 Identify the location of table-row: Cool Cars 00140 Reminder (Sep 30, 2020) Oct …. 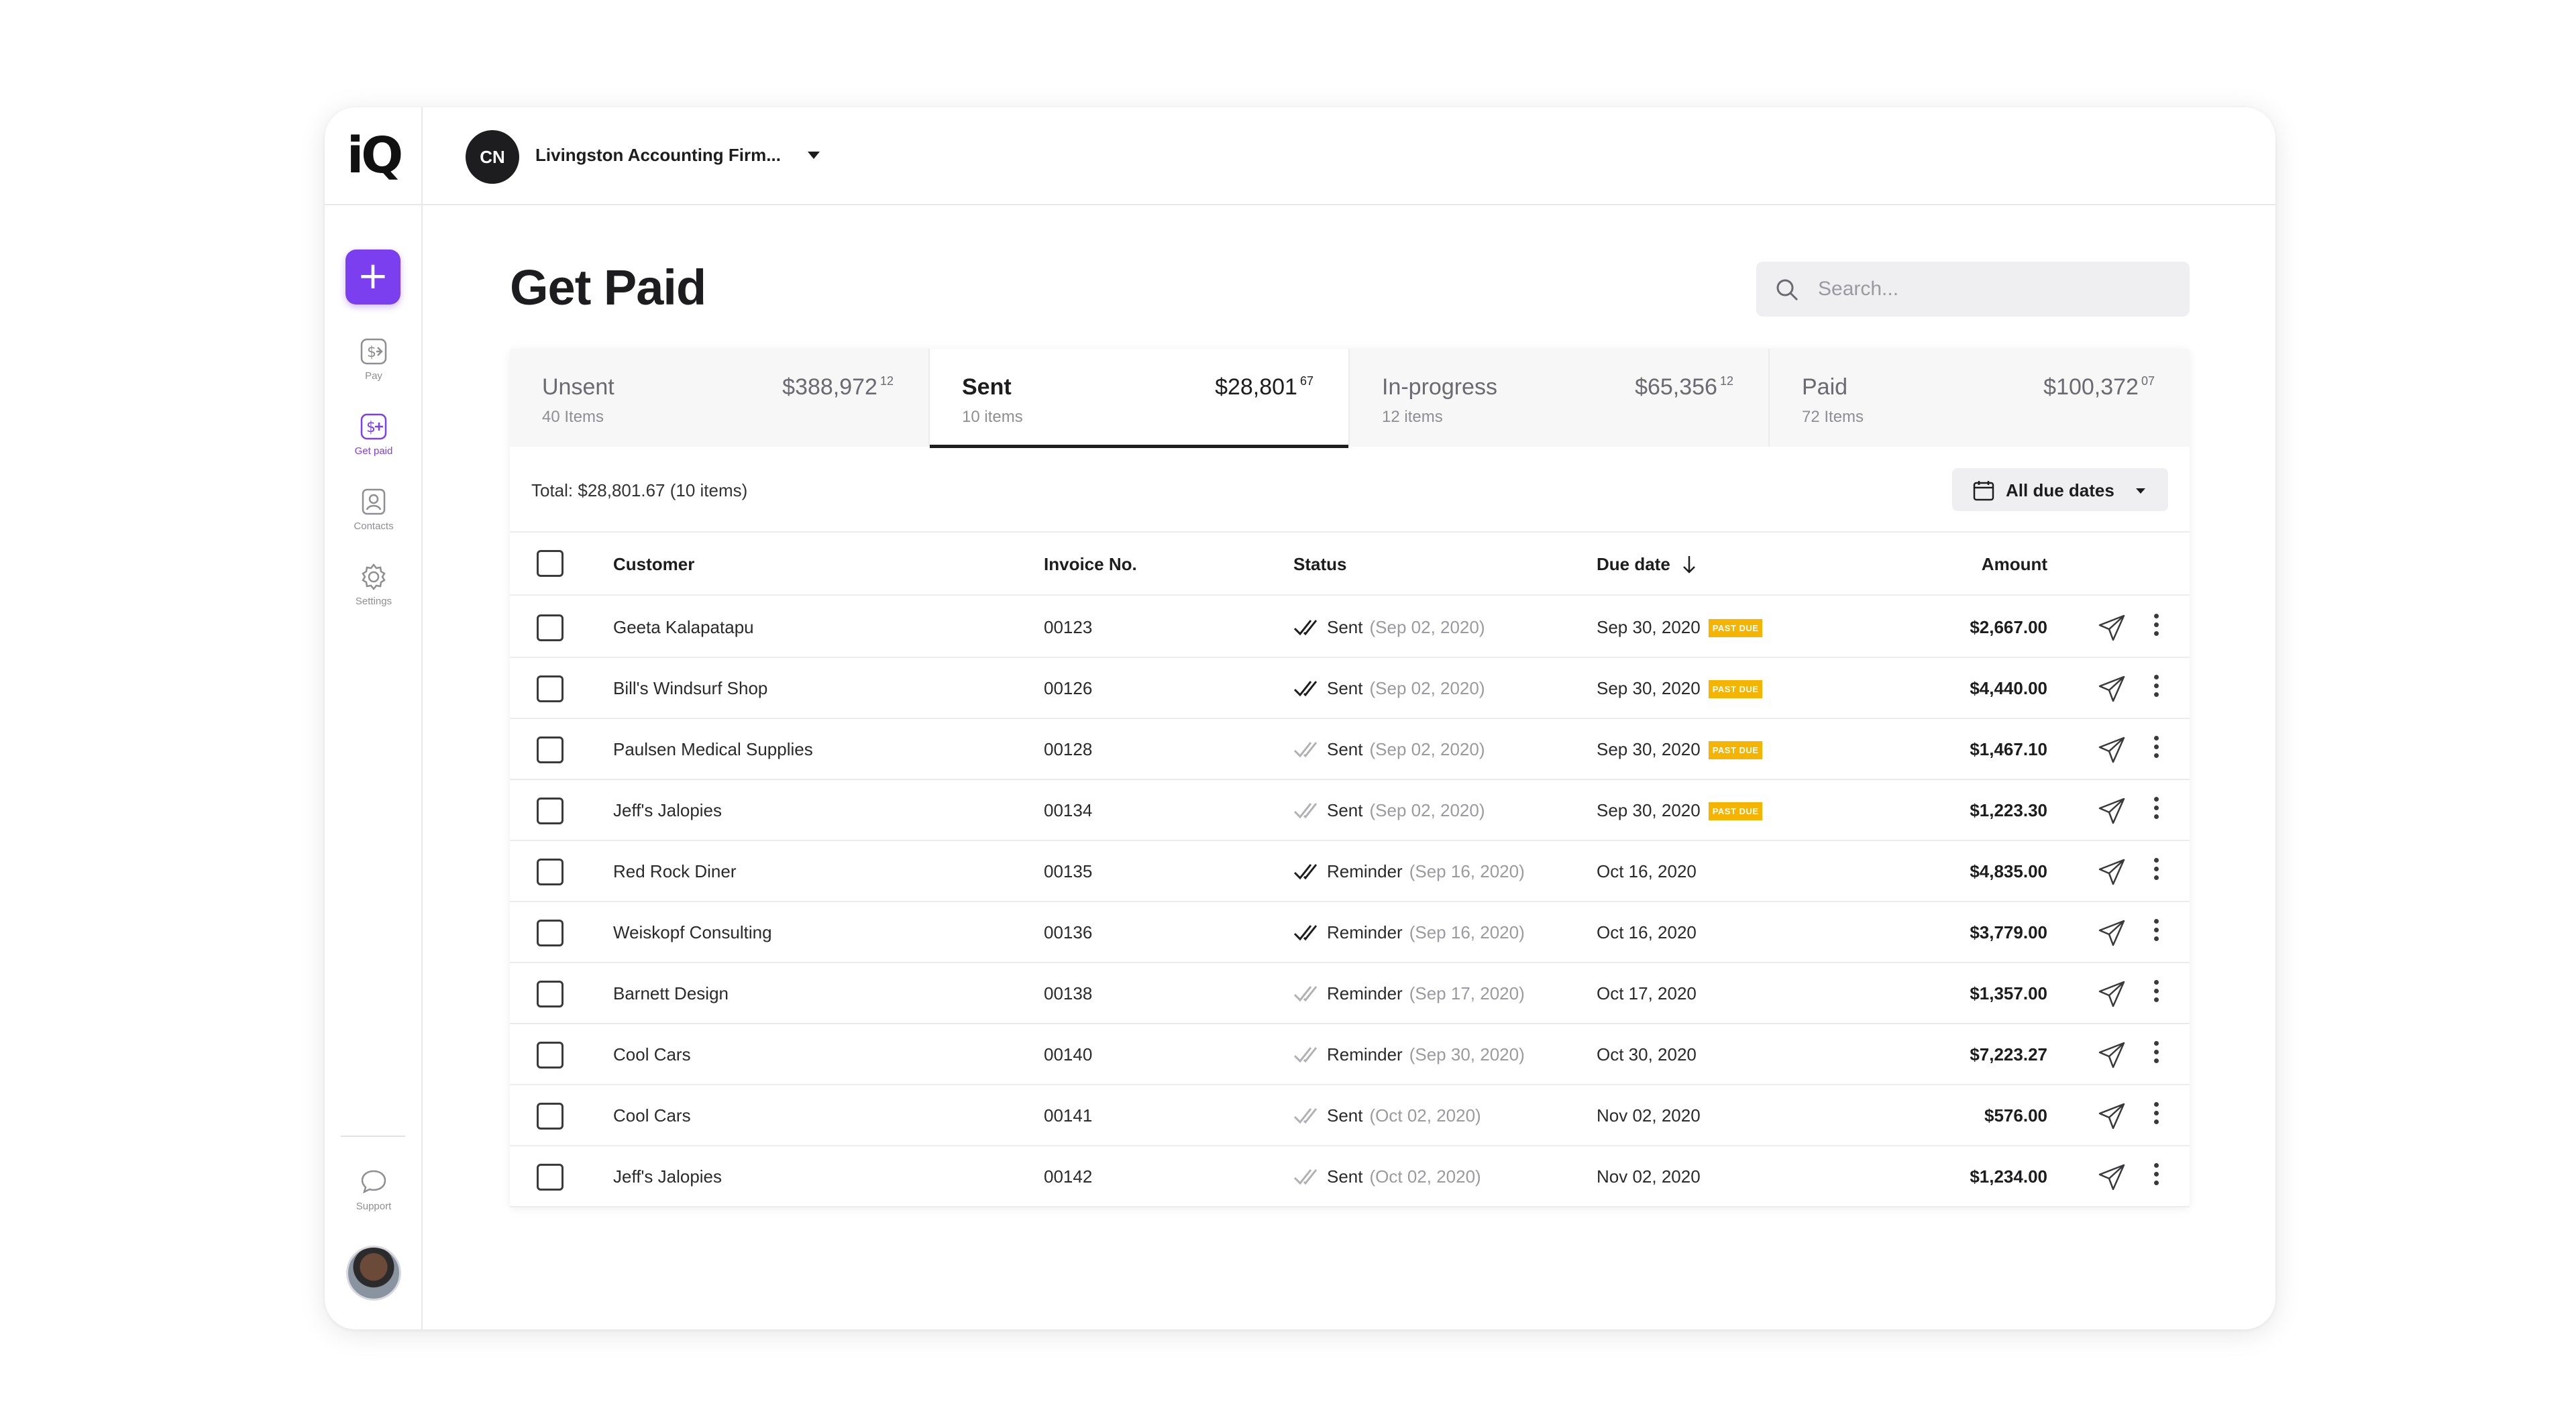
(1350, 1055).